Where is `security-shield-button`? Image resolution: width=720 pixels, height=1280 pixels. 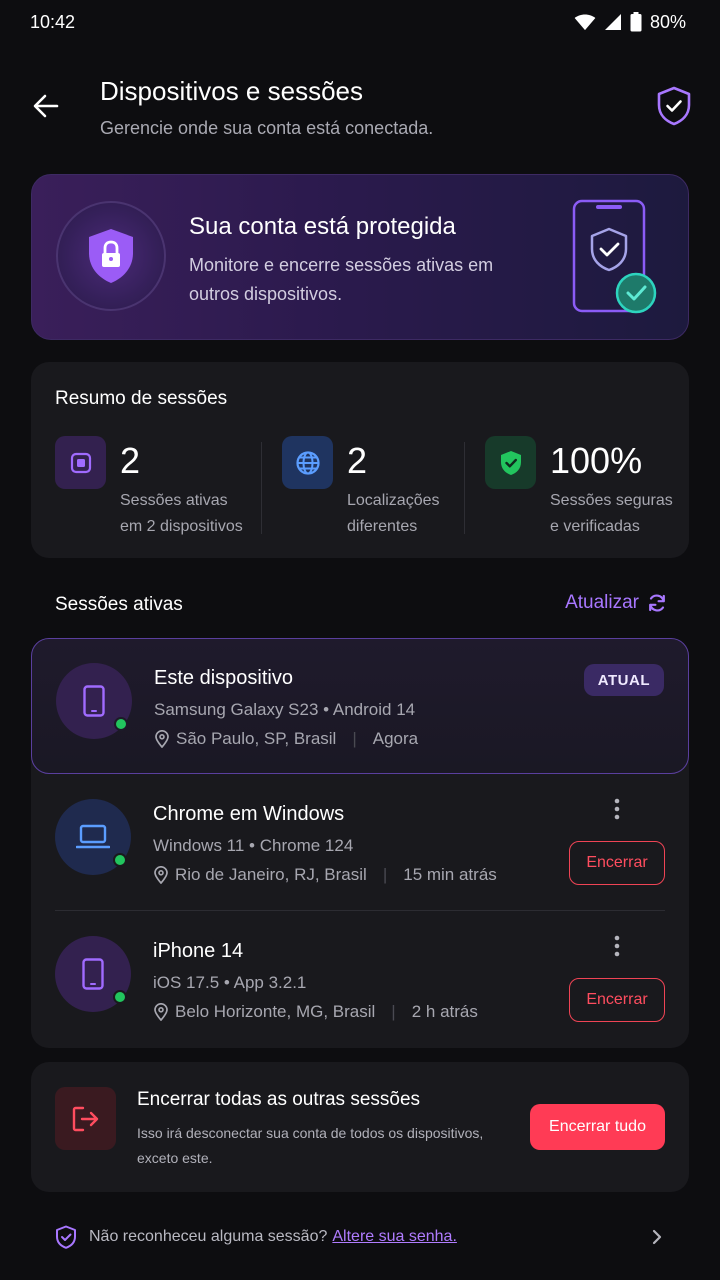 security-shield-button is located at coordinates (674, 106).